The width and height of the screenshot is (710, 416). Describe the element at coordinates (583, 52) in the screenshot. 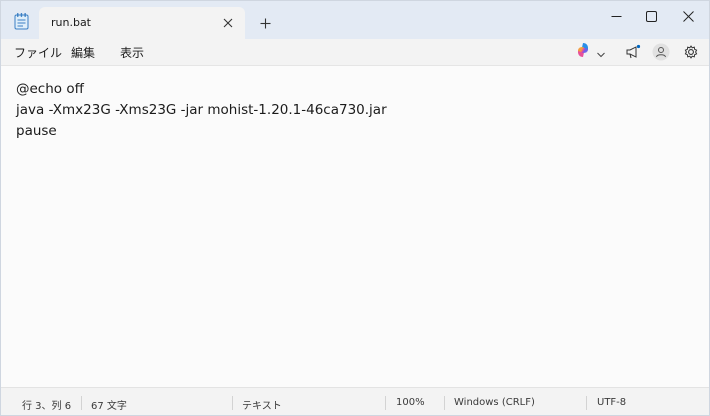

I see `copilot-icon` at that location.